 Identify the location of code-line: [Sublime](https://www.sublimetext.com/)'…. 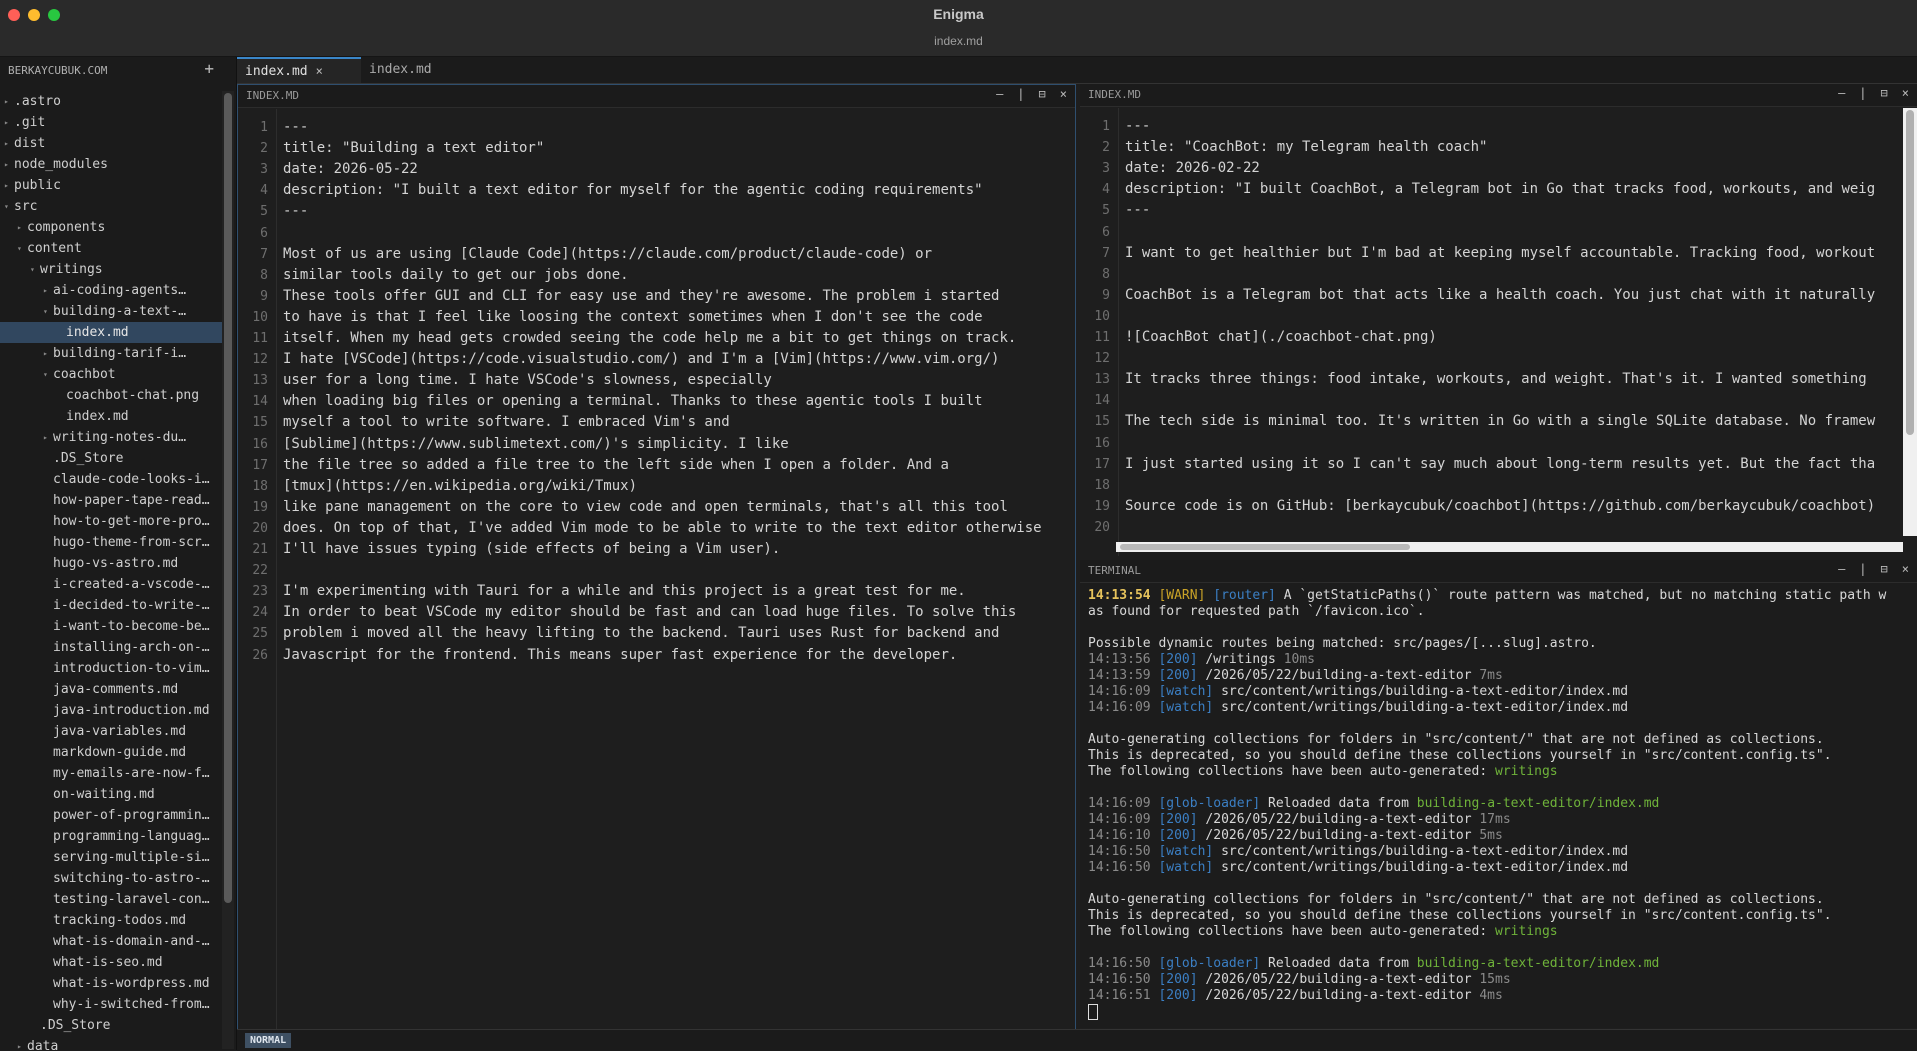
(536, 444).